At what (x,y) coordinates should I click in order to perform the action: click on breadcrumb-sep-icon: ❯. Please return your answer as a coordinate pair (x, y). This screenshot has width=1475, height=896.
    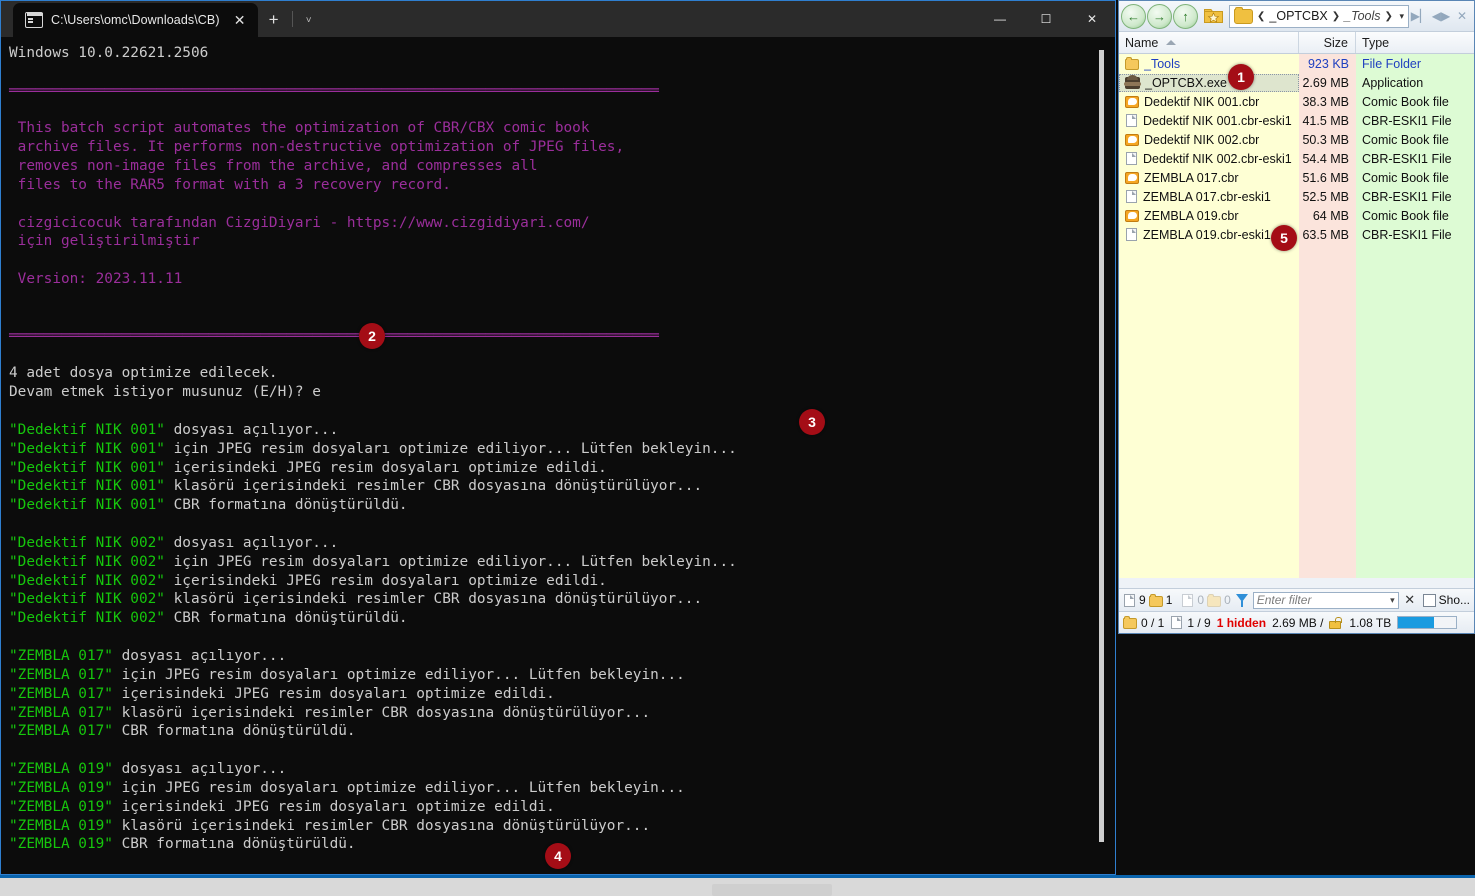
    Looking at the image, I should click on (1261, 16).